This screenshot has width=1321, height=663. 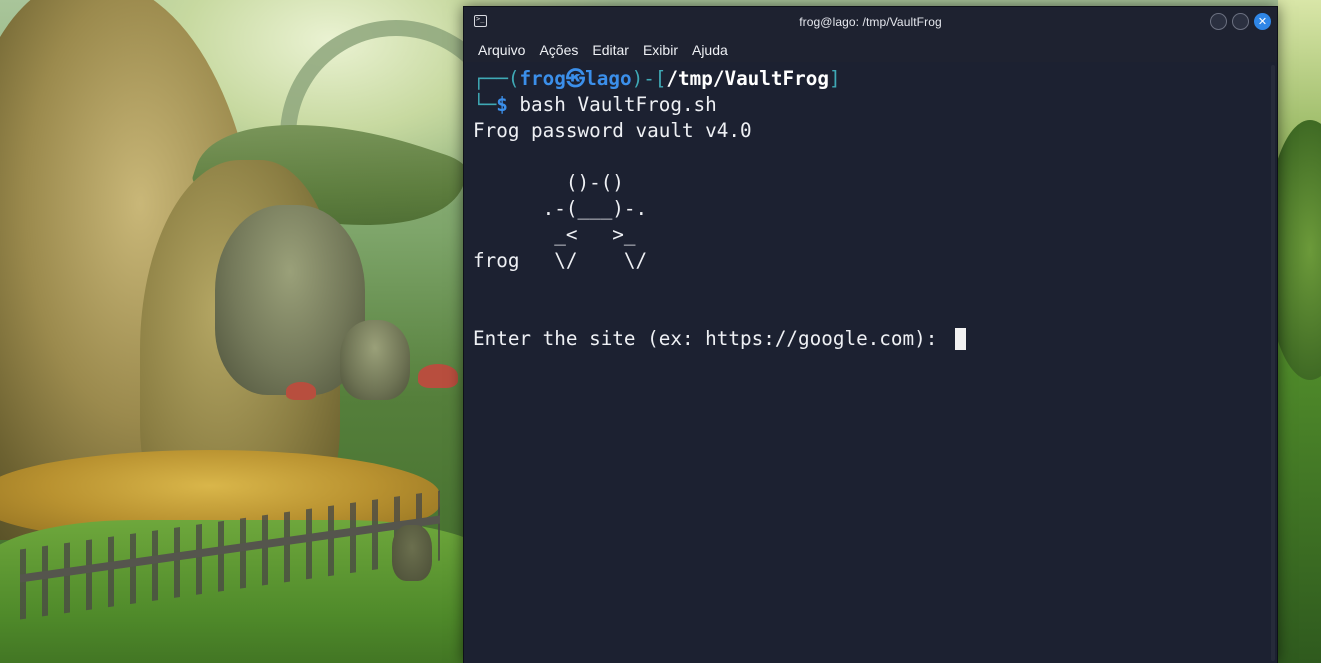 I want to click on ascii-art-line: frog \/ \/, so click(x=560, y=260).